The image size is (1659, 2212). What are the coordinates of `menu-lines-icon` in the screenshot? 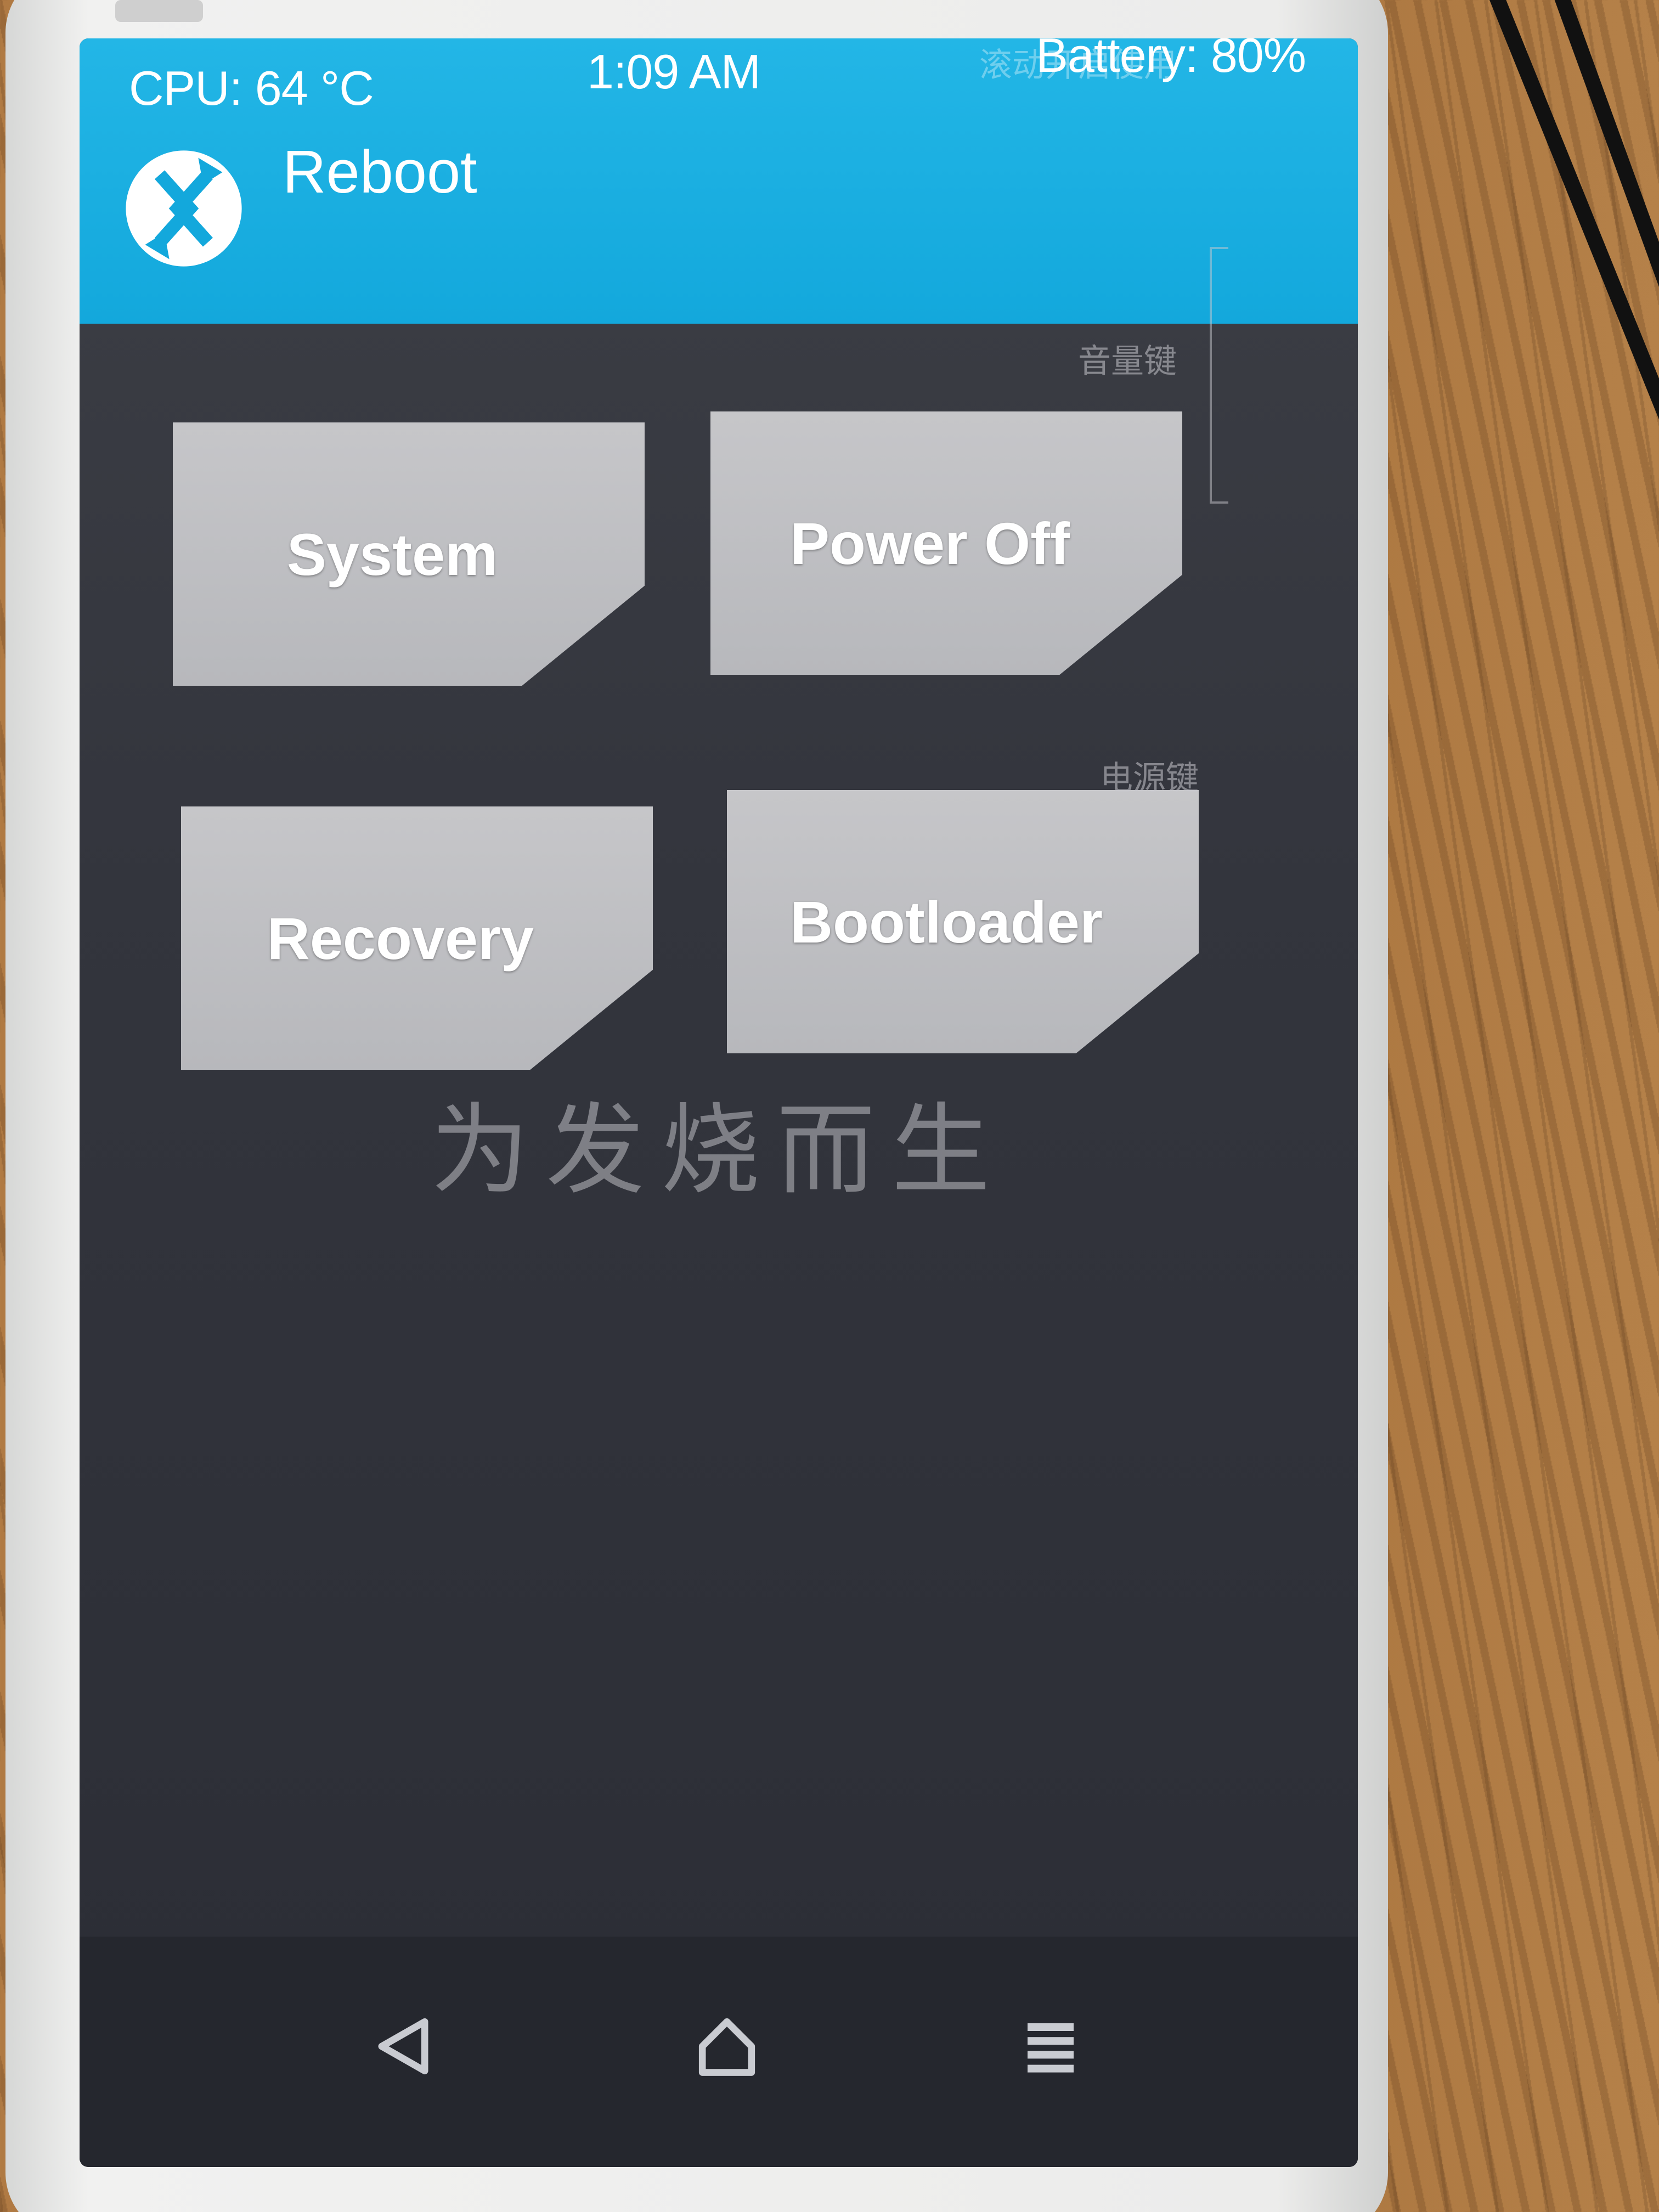 It's located at (1051, 2048).